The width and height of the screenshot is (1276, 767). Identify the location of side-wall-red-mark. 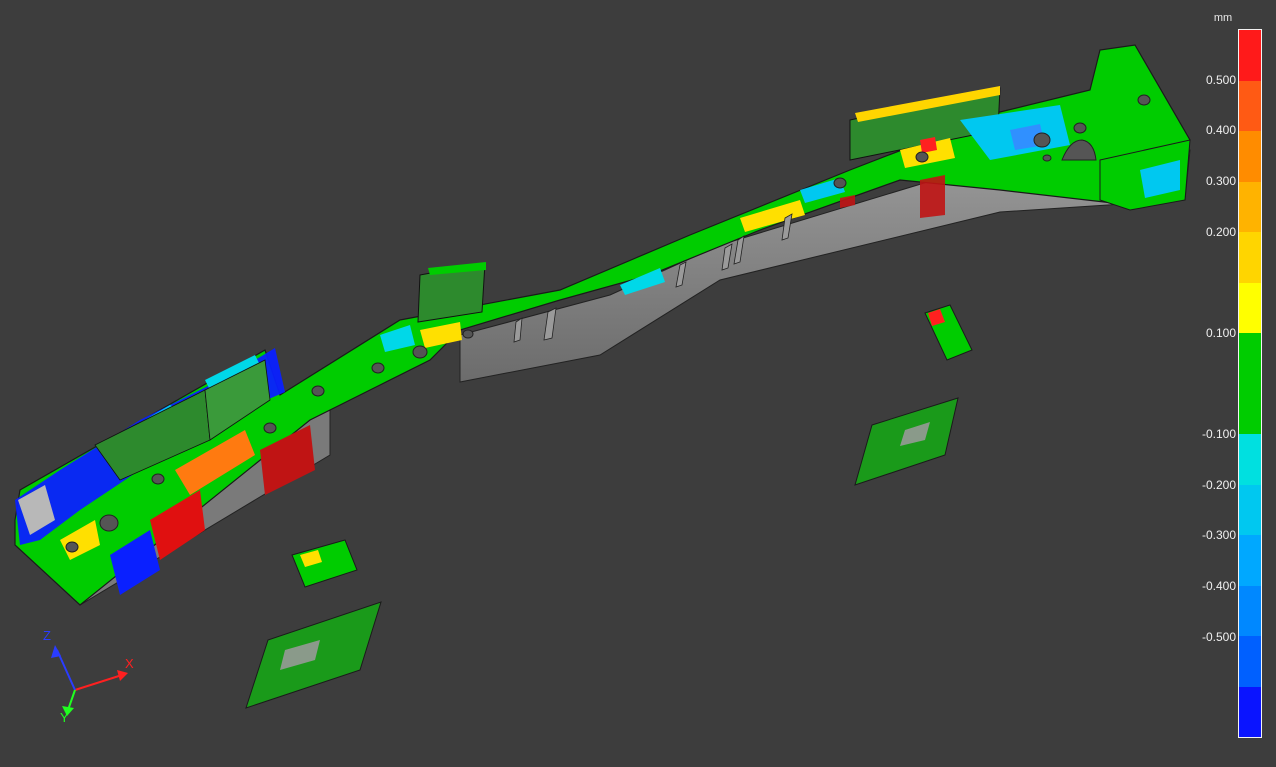
(932, 196).